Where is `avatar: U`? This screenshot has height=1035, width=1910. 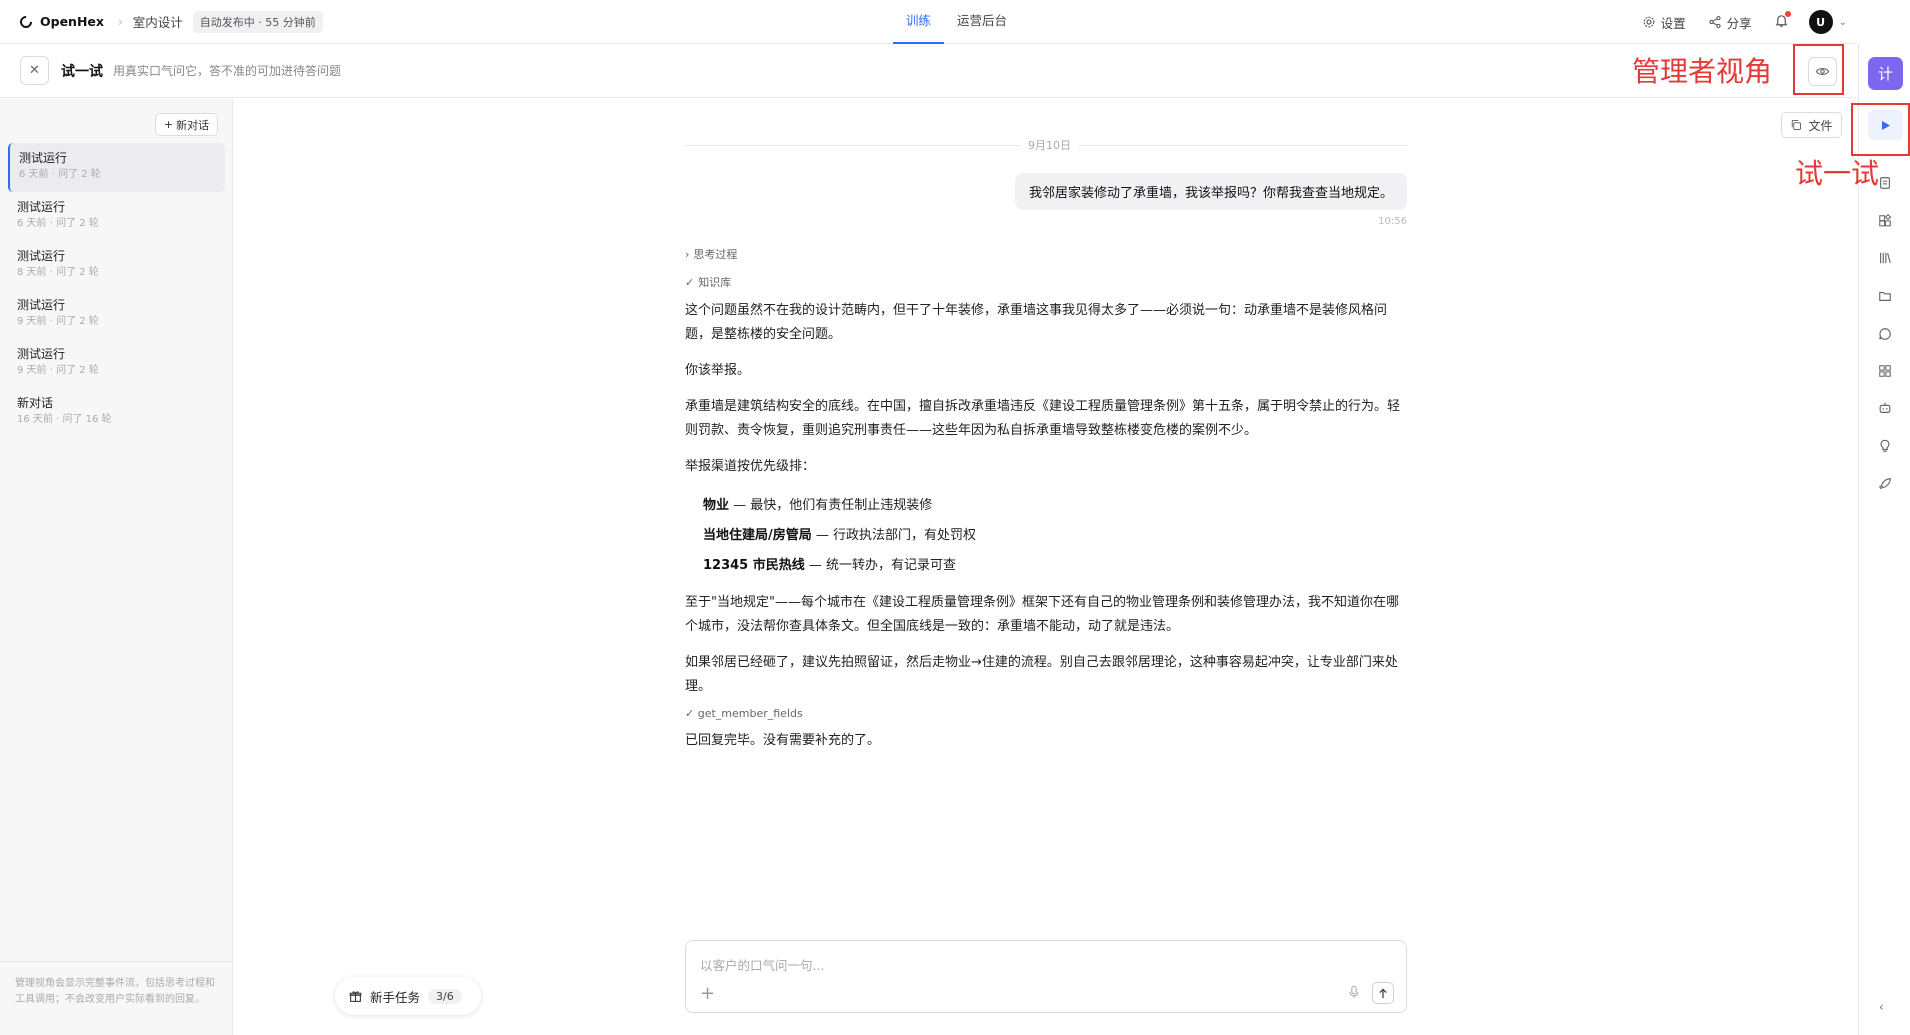
avatar: U is located at coordinates (1820, 22).